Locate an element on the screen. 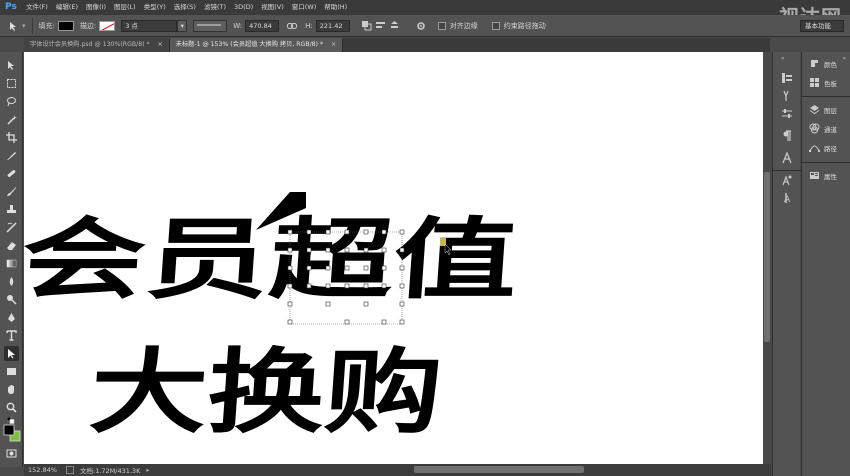 Image resolution: width=850 pixels, height=476 pixels. paths-icon is located at coordinates (814, 148).